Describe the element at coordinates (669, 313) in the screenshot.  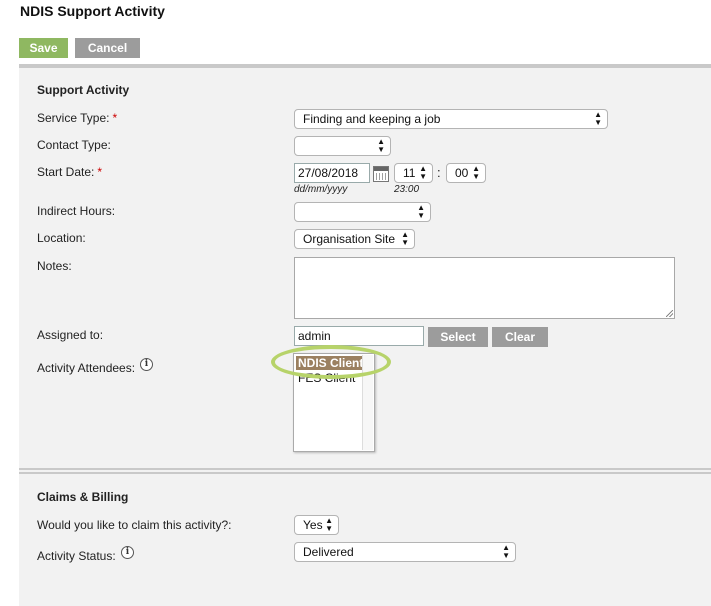
I see `resize-grip-icon` at that location.